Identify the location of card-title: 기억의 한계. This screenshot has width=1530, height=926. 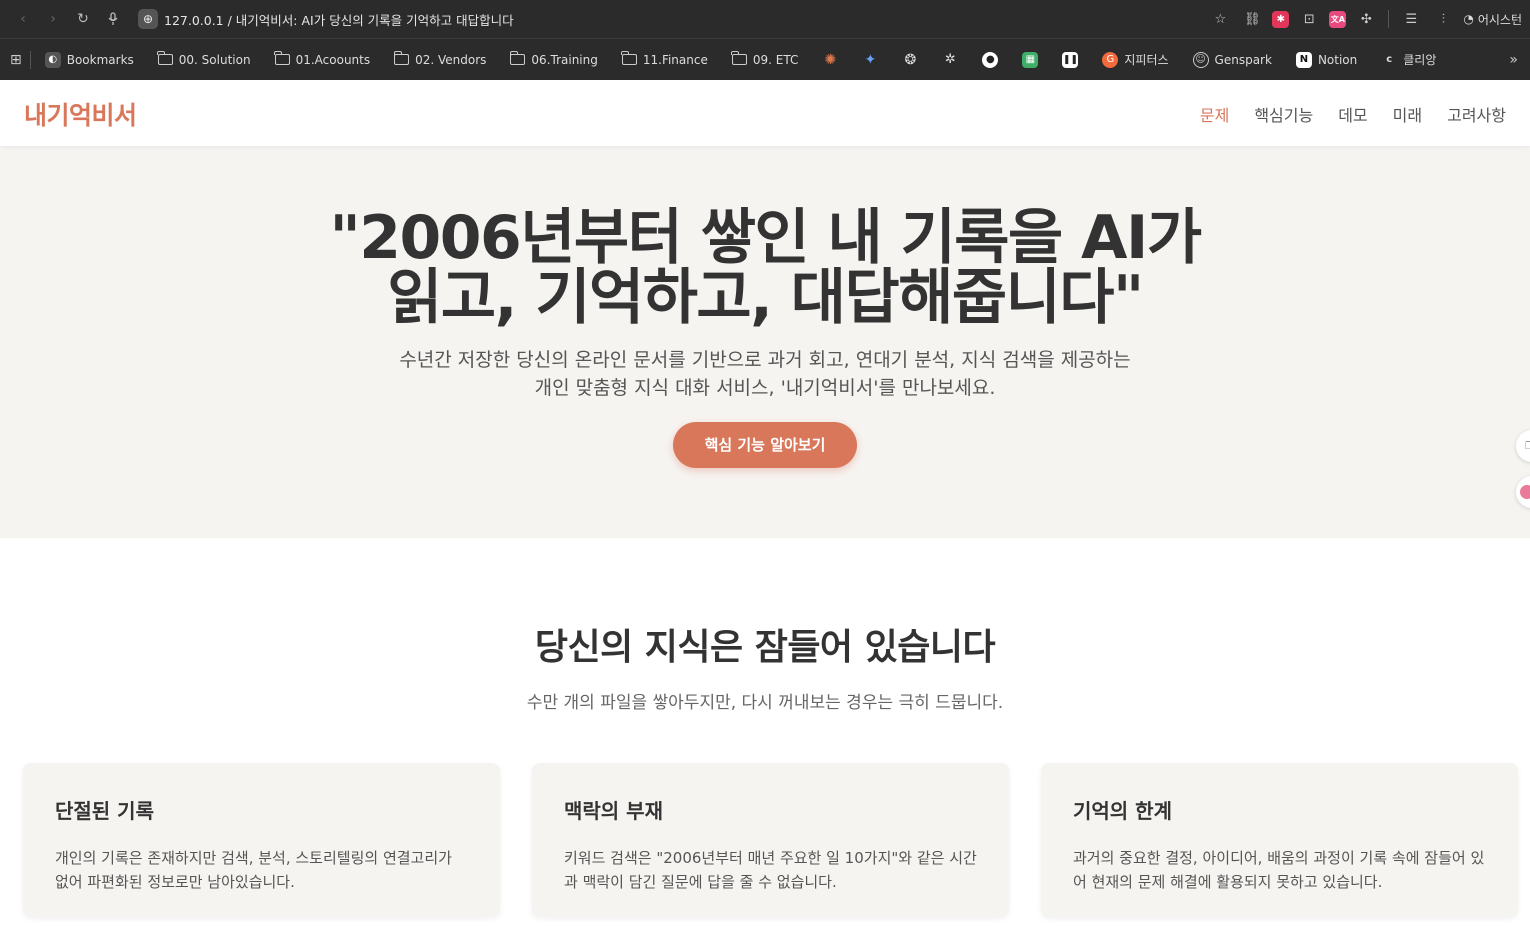
(1122, 811).